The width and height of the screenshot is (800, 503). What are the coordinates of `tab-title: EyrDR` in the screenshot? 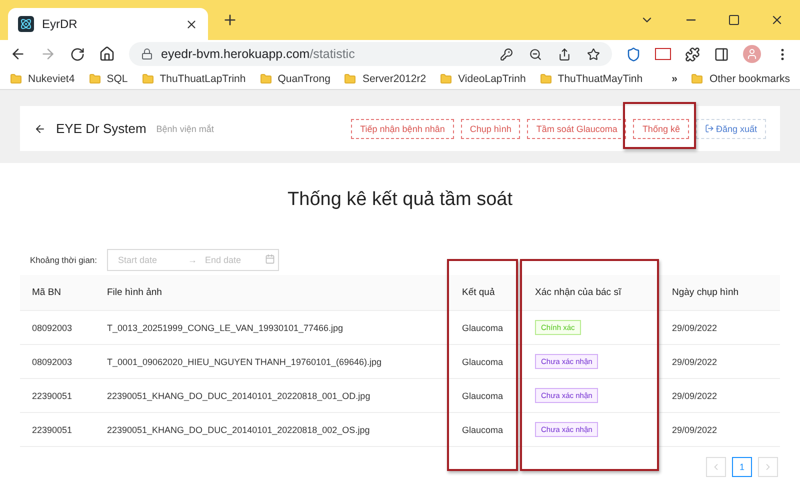 It's located at (60, 24).